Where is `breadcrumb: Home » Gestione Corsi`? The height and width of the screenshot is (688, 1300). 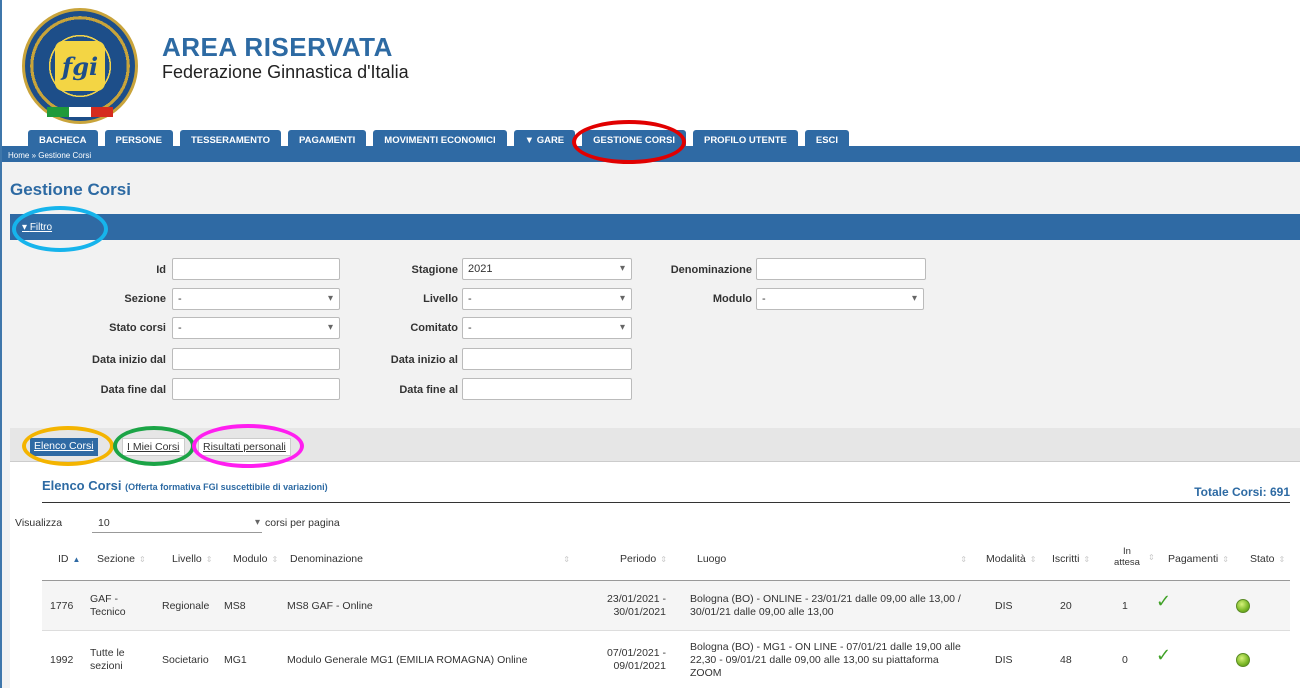
breadcrumb: Home » Gestione Corsi is located at coordinates (49, 155).